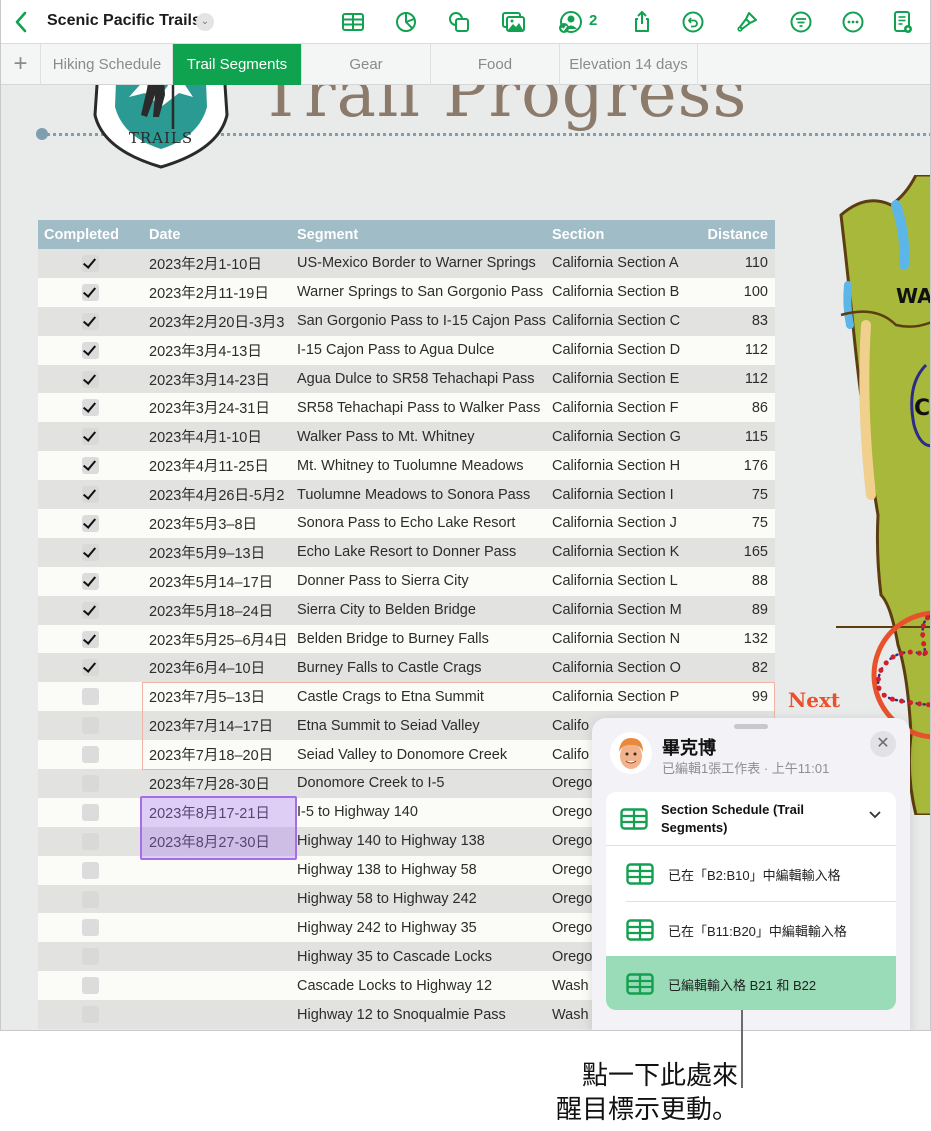 The width and height of the screenshot is (931, 1131). What do you see at coordinates (217, 667) in the screenshot?
I see `date-cell: 2023年6月4–10日` at bounding box center [217, 667].